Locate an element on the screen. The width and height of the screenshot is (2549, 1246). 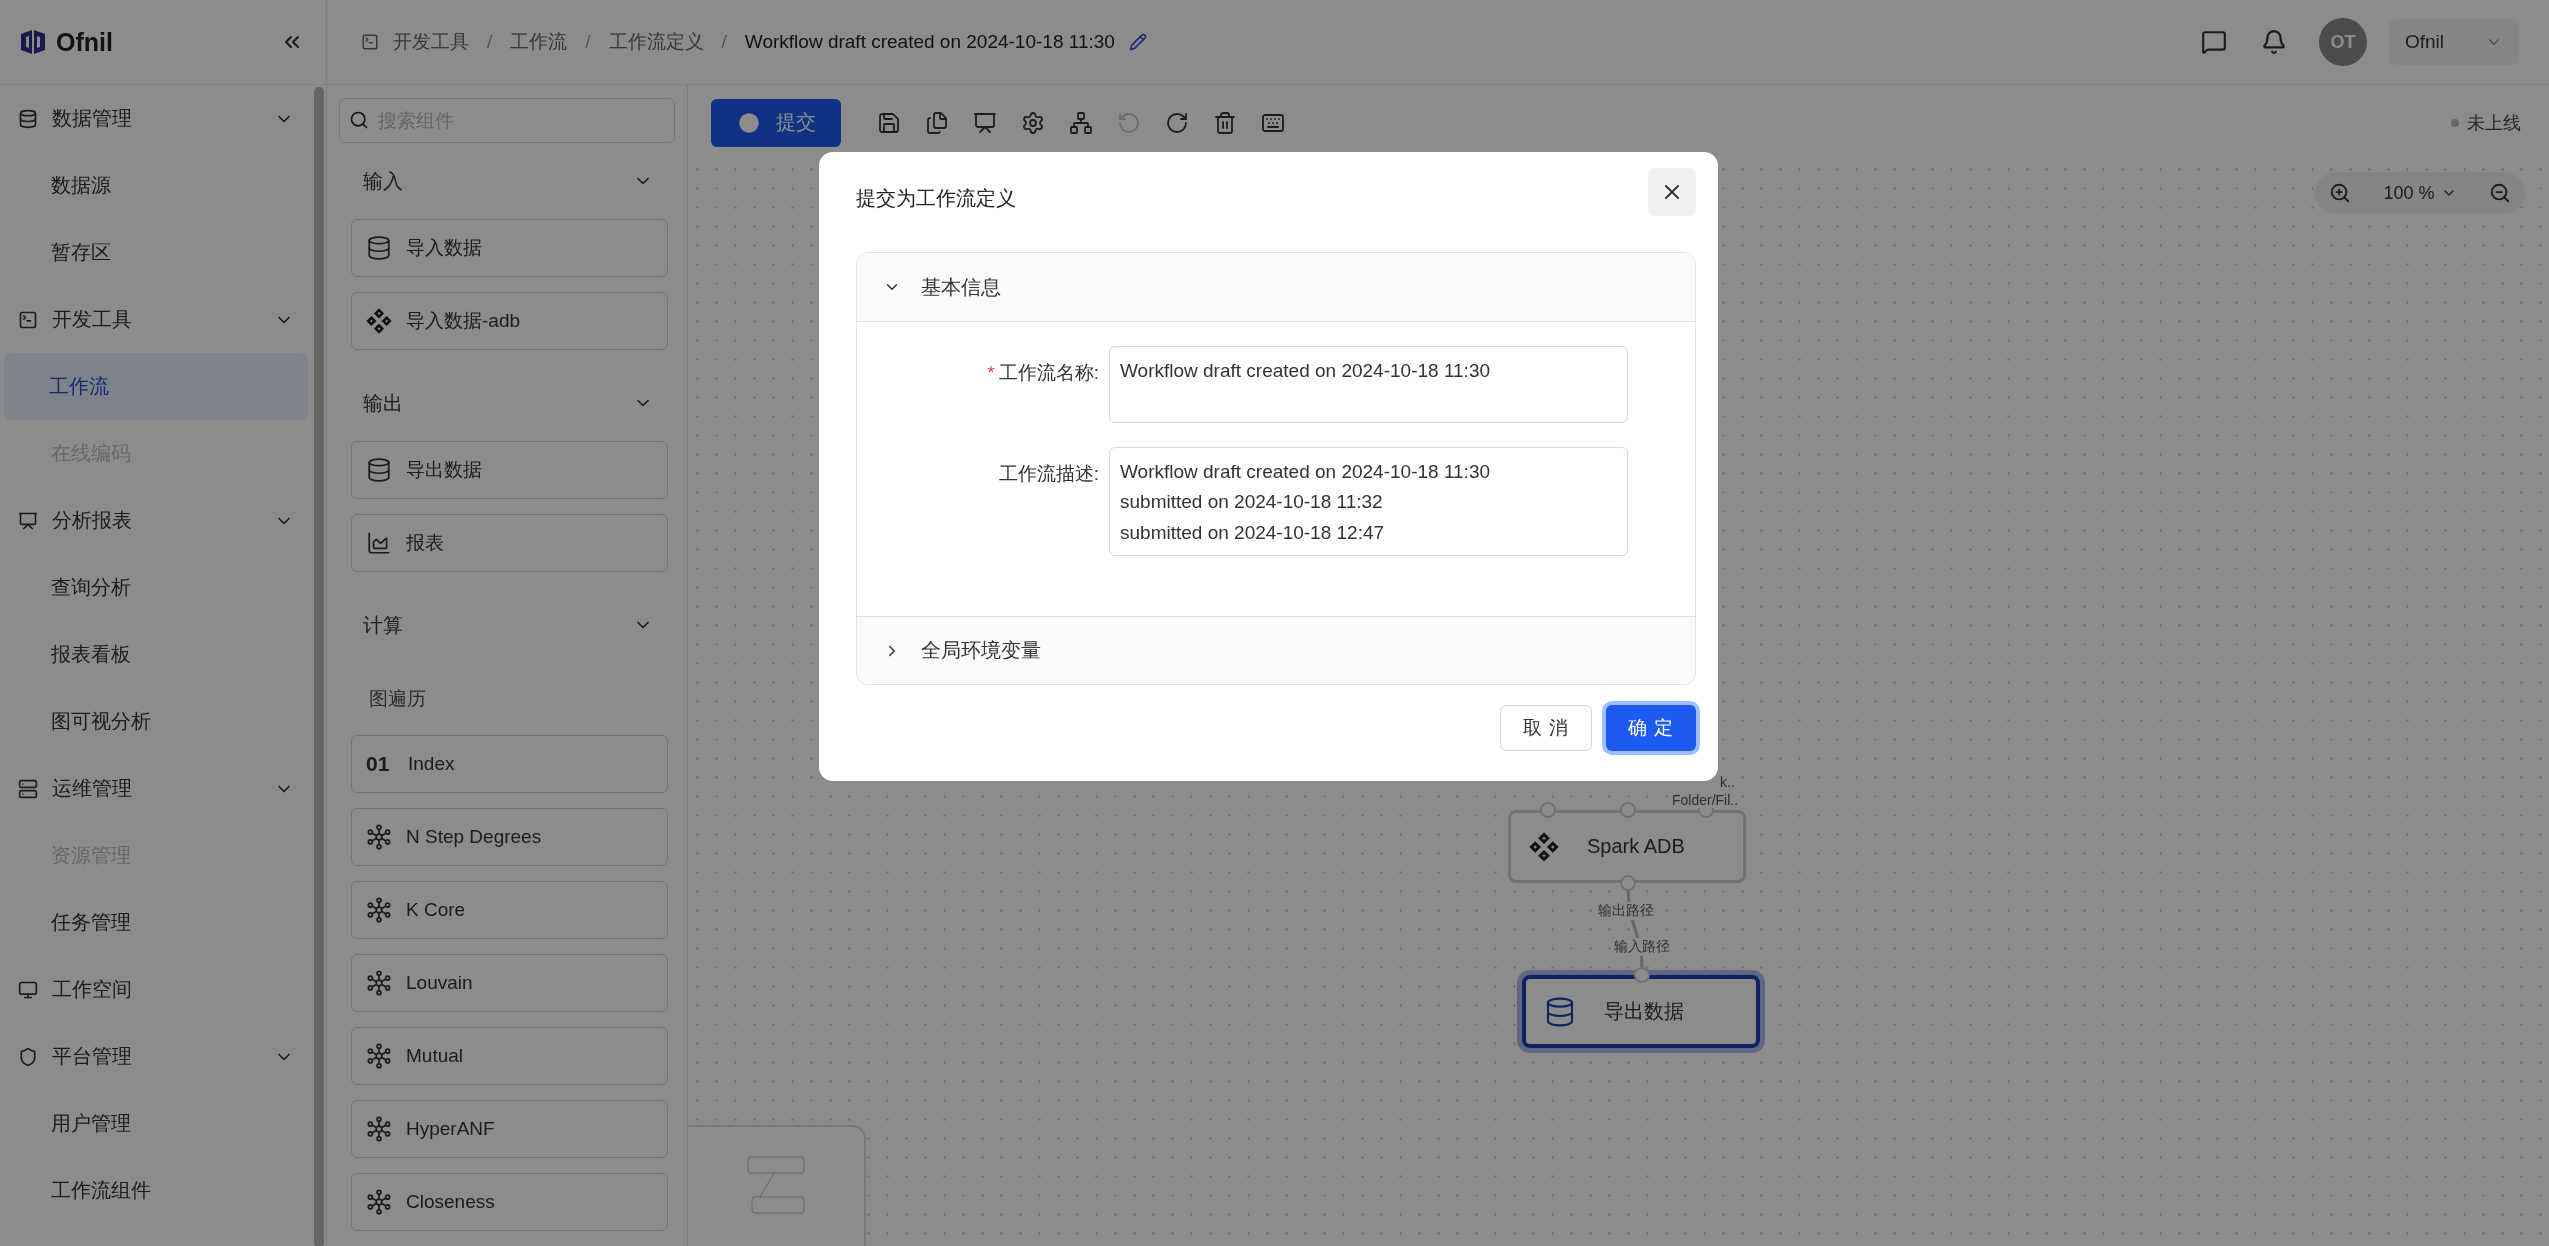
edge-label: Folder/Fil.. is located at coordinates (1705, 800).